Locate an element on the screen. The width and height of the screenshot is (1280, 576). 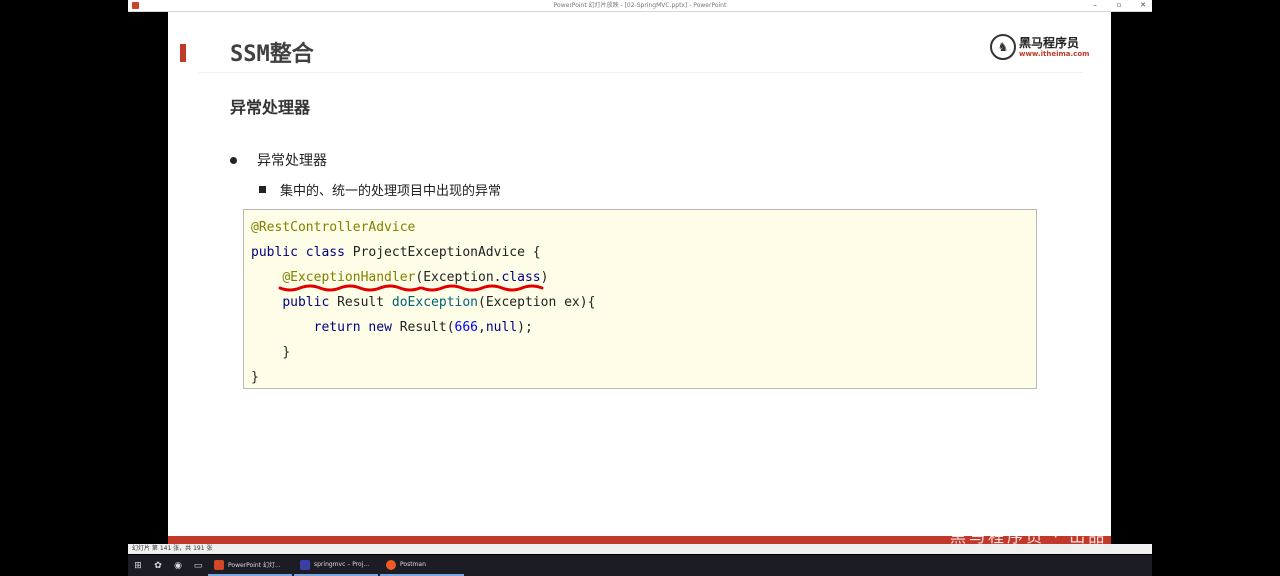
code-line-1: @RestControllerAdvice is located at coordinates (333, 227).